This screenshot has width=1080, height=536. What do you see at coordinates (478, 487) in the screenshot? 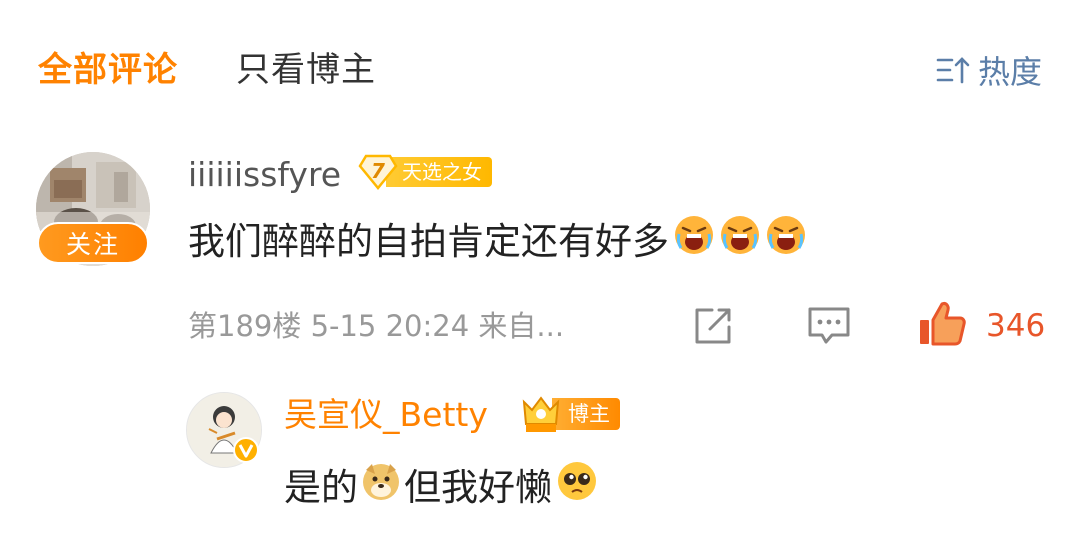
I see `reply-text-part2: 但我好懒` at bounding box center [478, 487].